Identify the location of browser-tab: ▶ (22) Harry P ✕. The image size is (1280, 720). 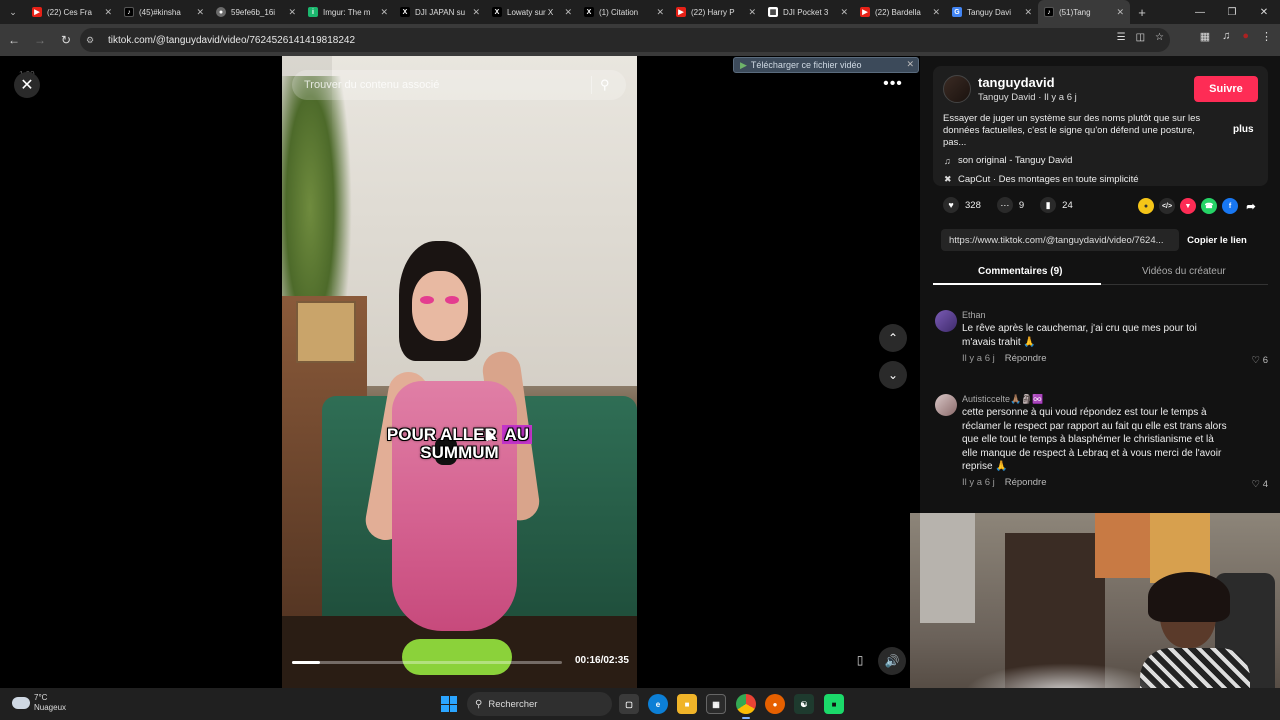
(716, 12).